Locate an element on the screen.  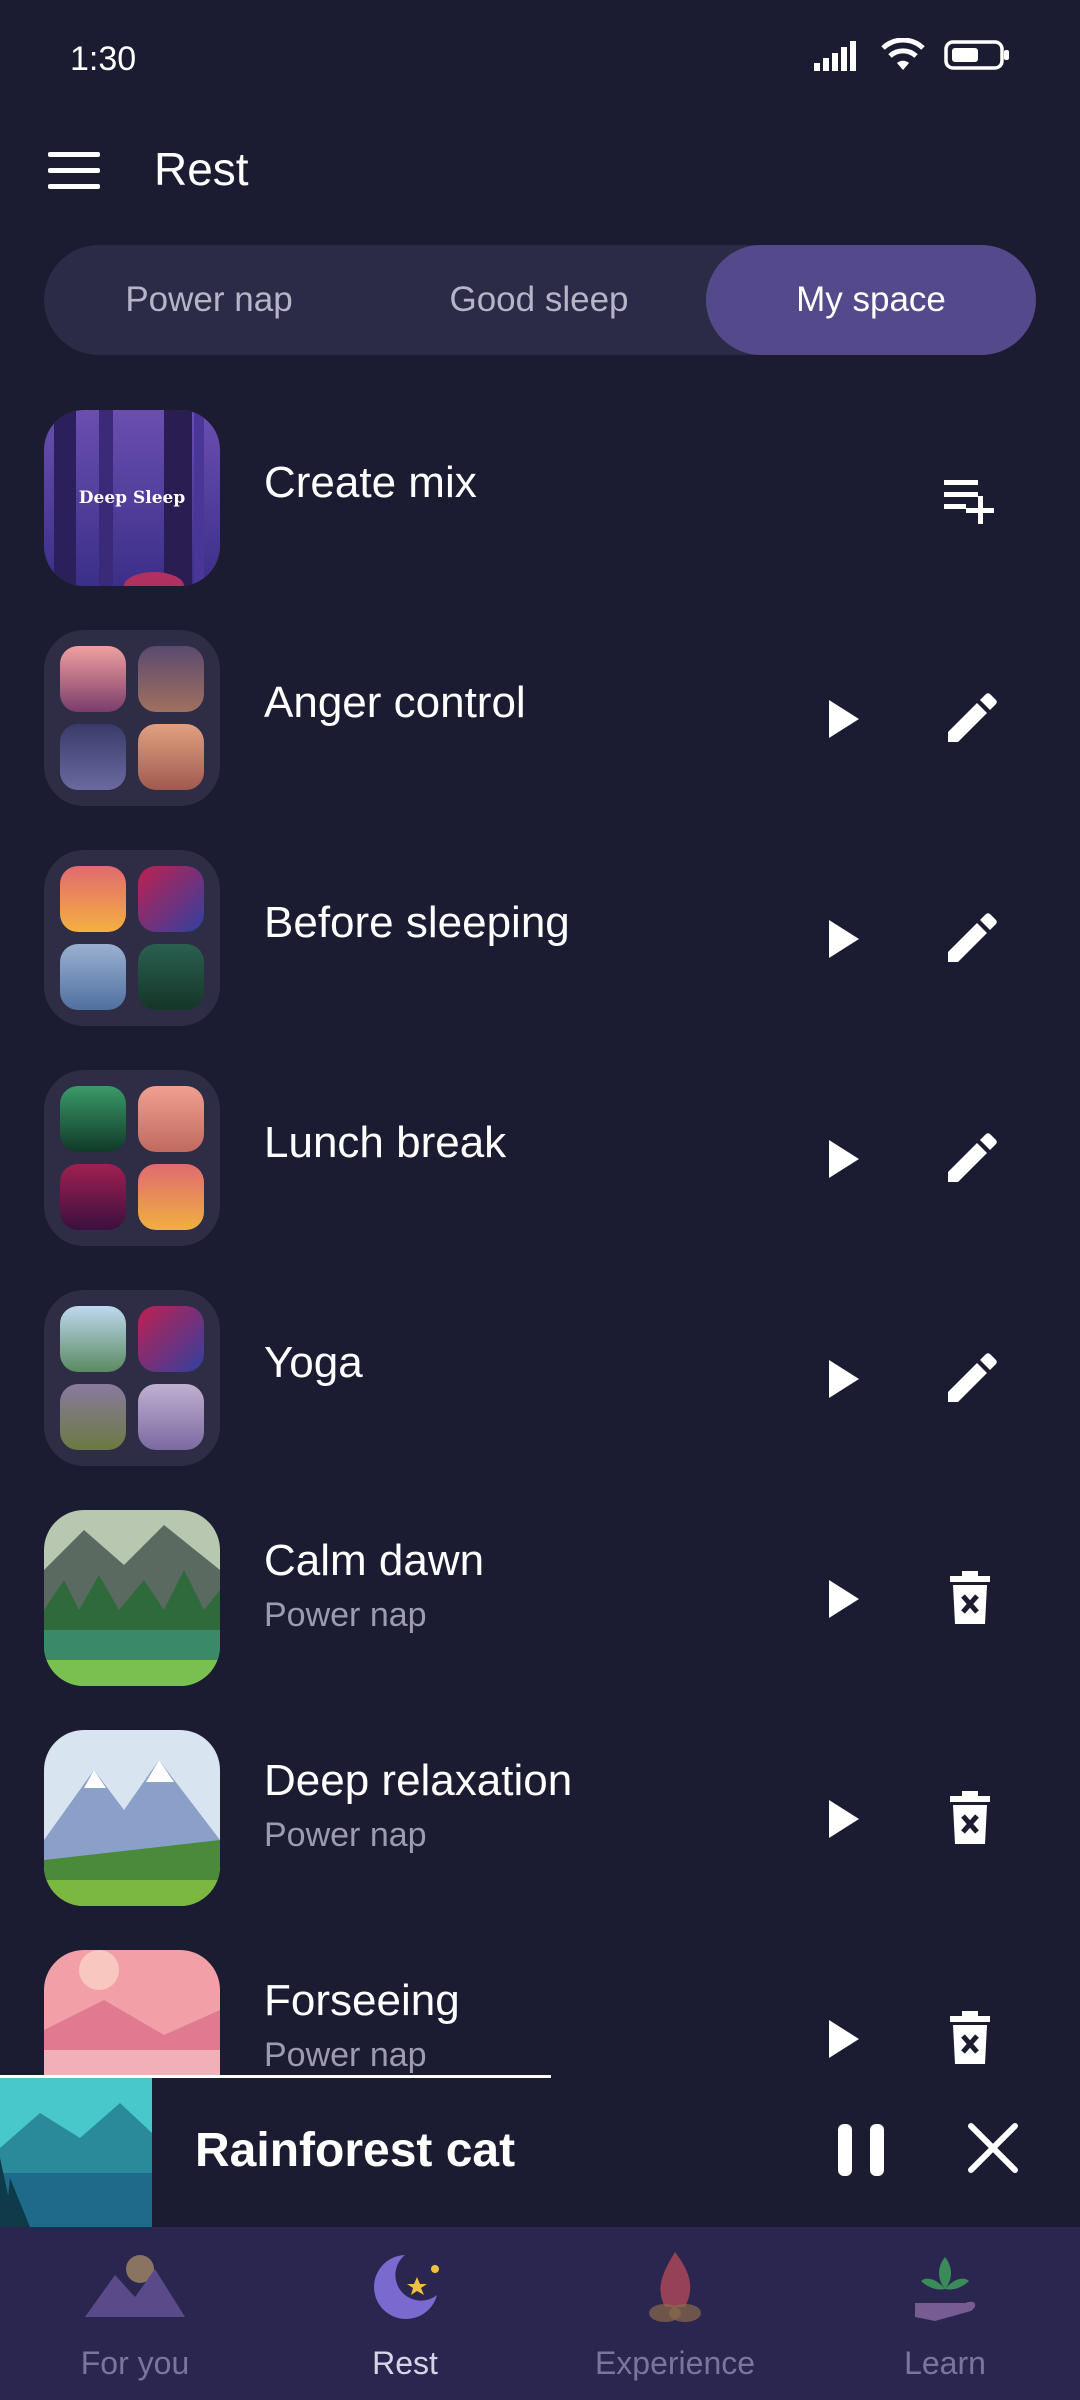
item-title: Calm dawn is located at coordinates (374, 1560).